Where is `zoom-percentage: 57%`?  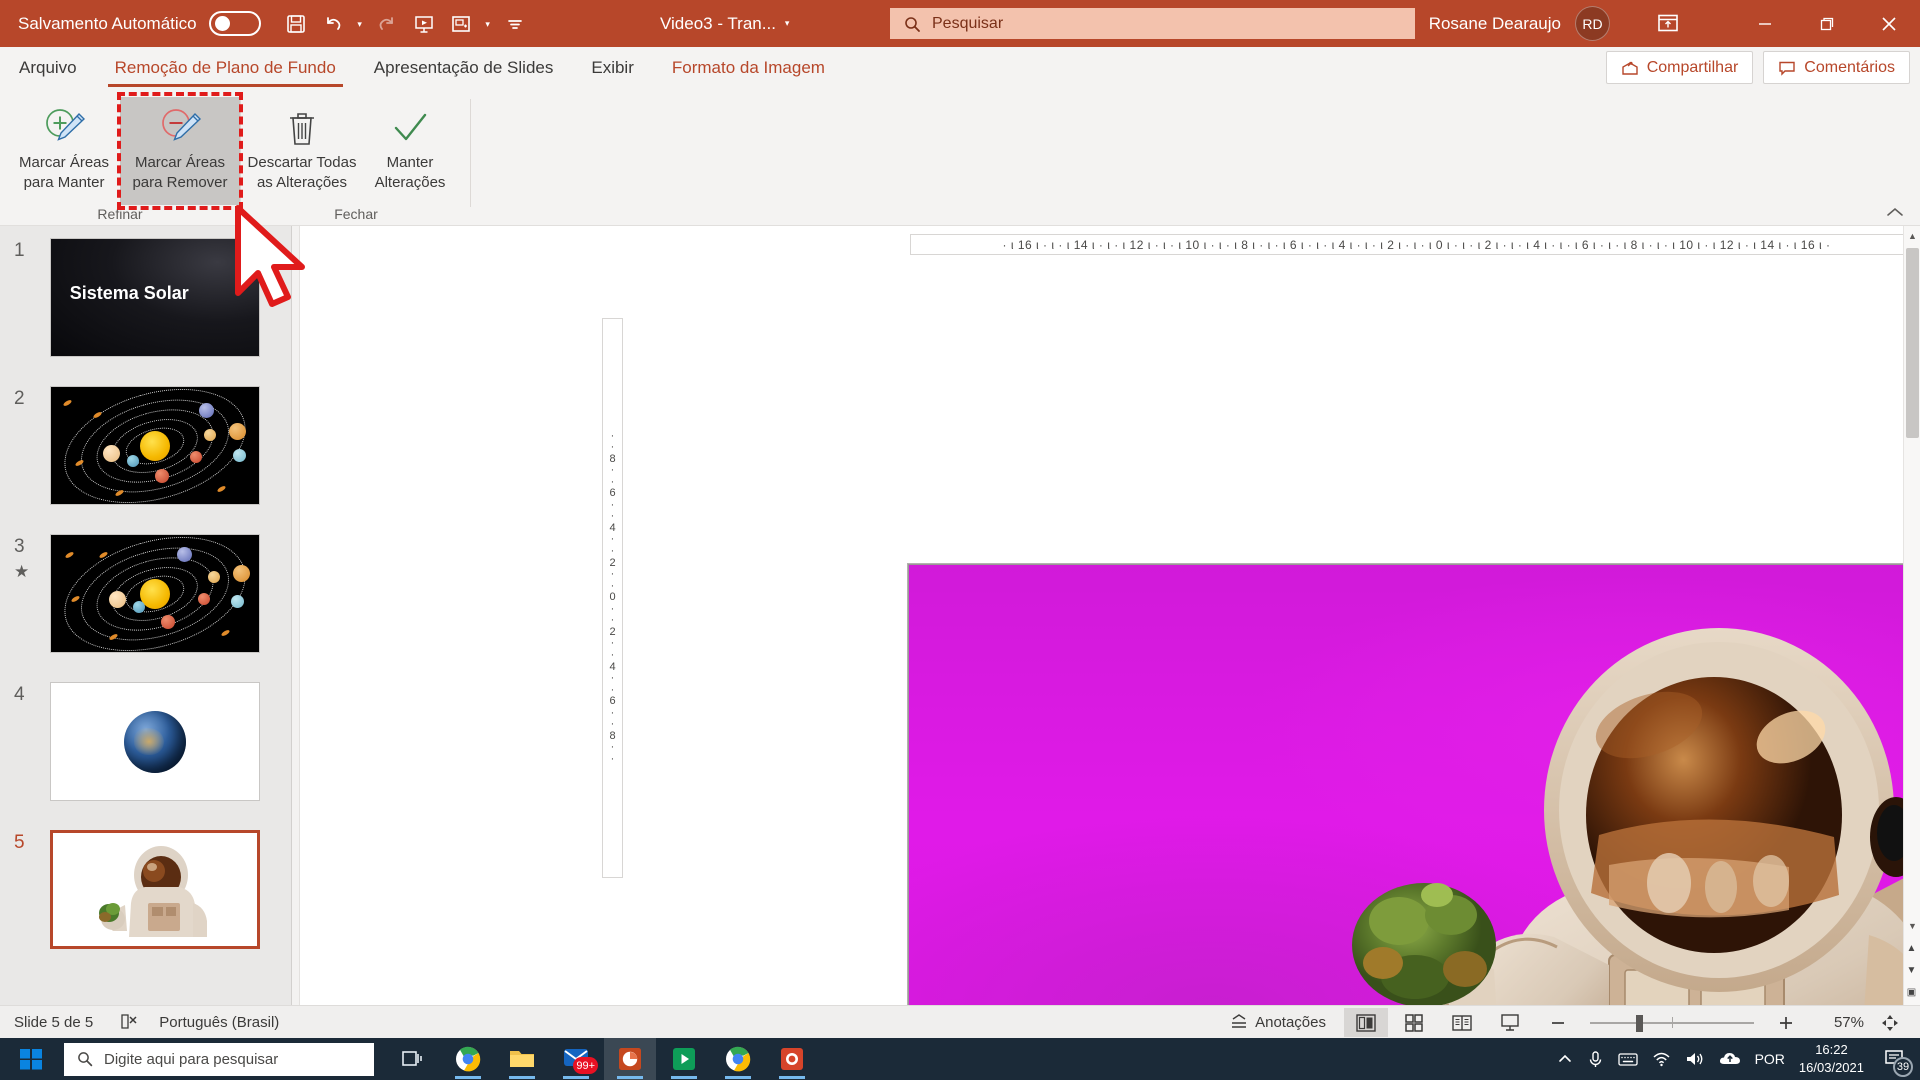 zoom-percentage: 57% is located at coordinates (1838, 1022).